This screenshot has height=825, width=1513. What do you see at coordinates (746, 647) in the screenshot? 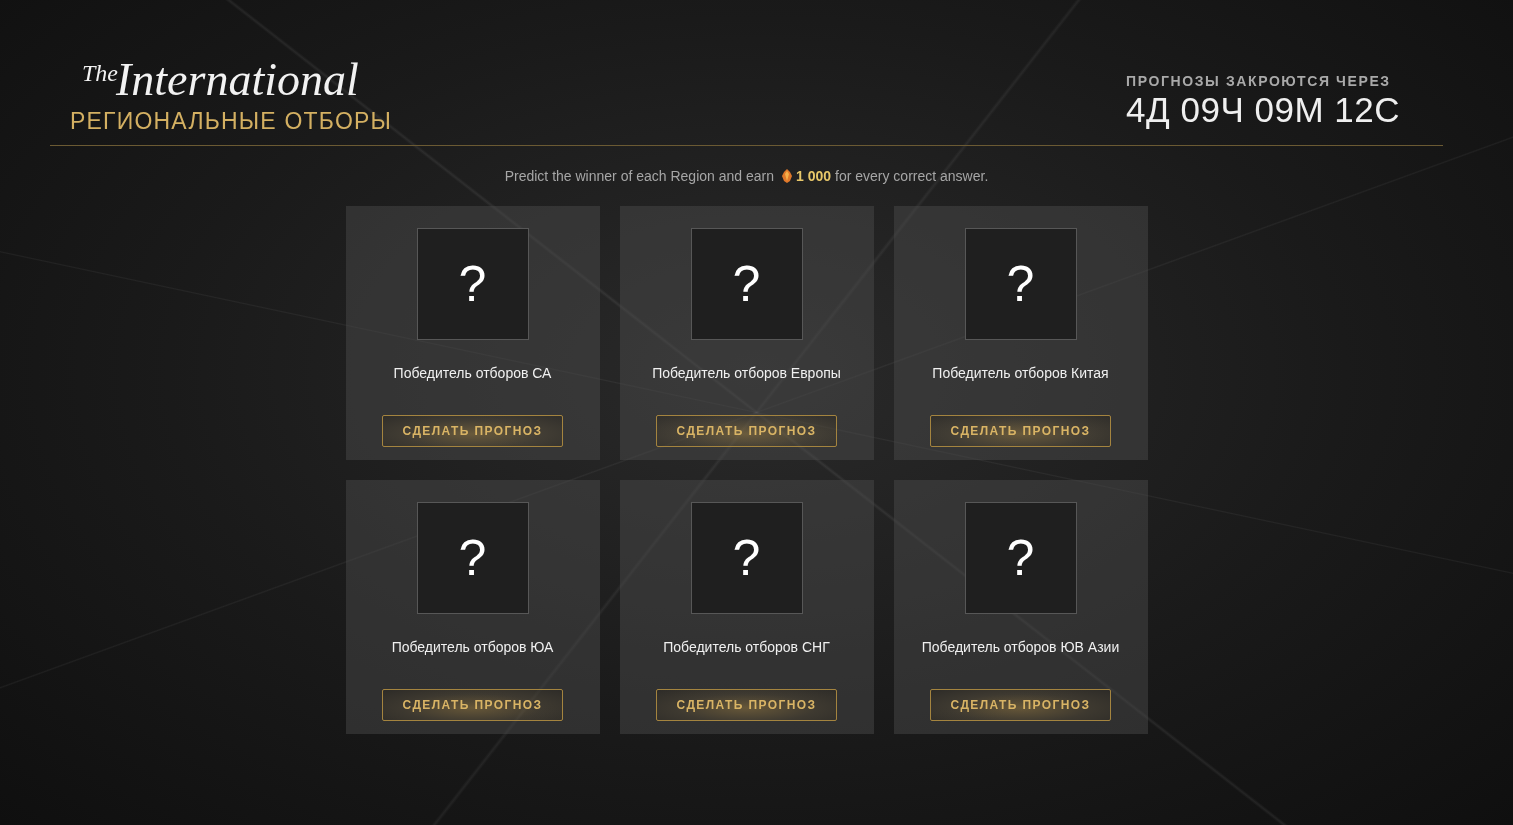
I see `region-title: Победитель отборов СНГ` at bounding box center [746, 647].